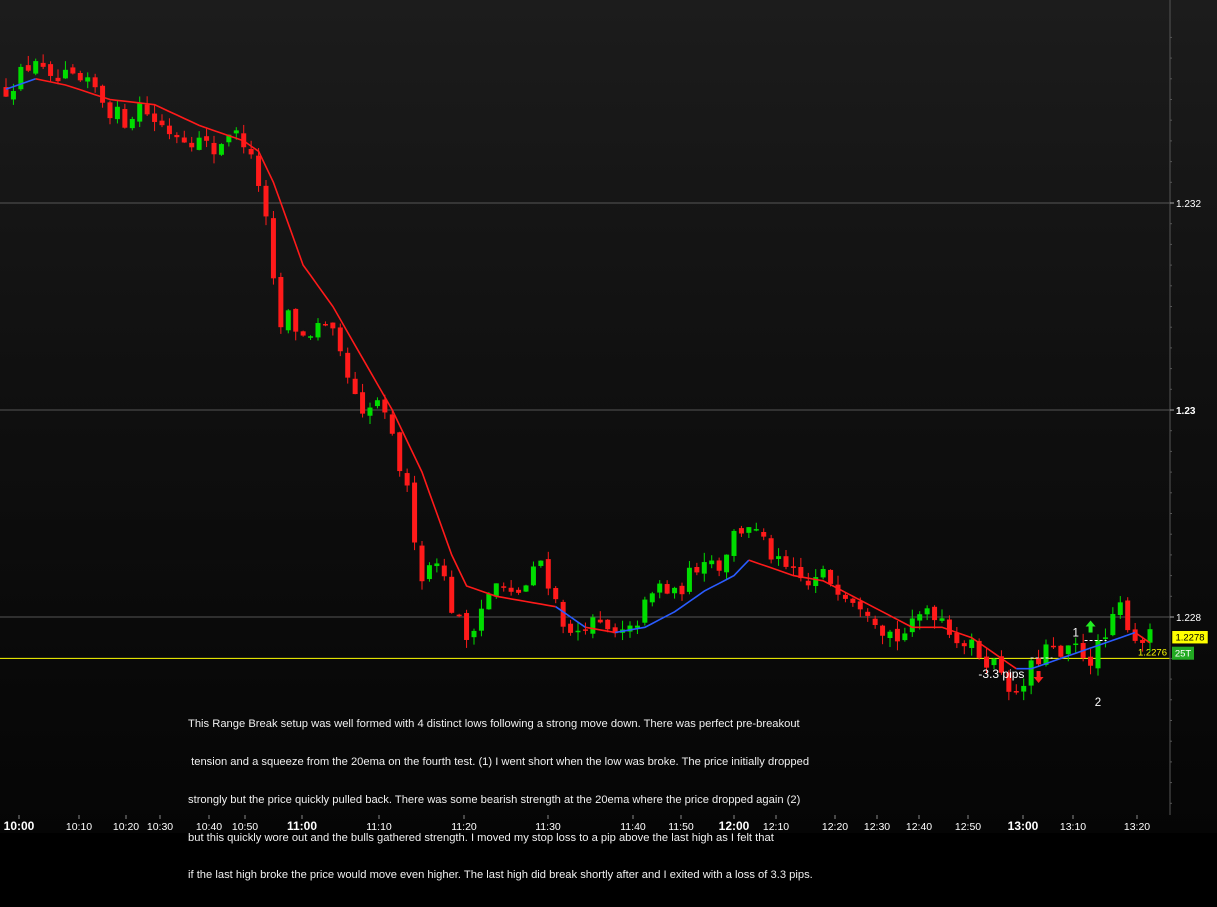 This screenshot has height=907, width=1217. I want to click on price-tick-label: 1.23, so click(1186, 411).